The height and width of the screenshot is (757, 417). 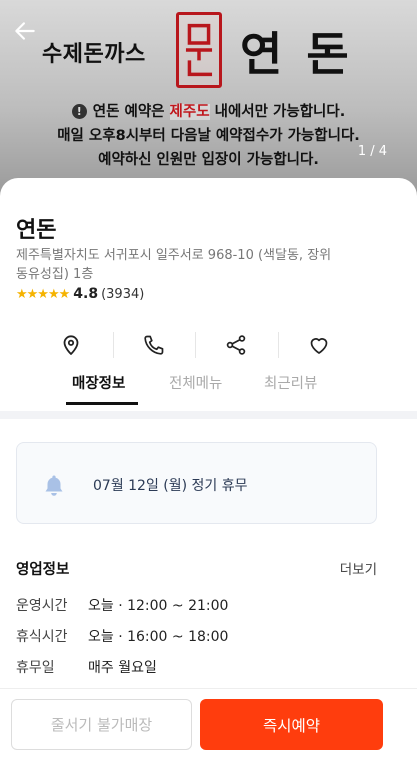 I want to click on info-value: 매주 월요일, so click(x=122, y=668).